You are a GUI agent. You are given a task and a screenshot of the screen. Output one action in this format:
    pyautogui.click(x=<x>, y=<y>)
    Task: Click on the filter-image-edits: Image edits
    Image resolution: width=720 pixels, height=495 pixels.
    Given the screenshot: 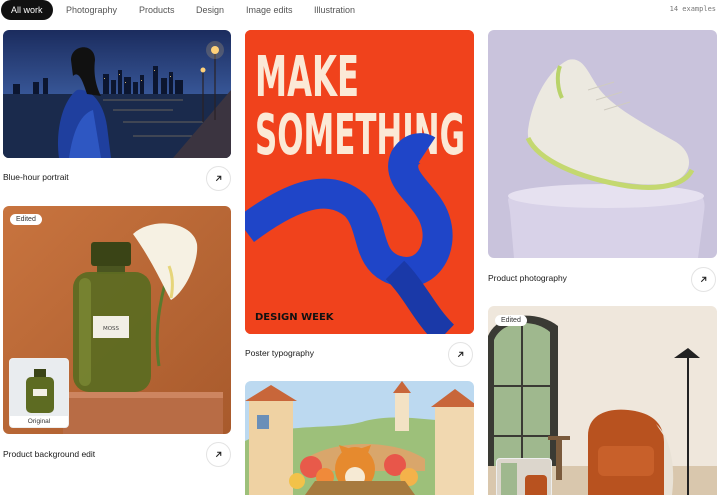 What is the action you would take?
    pyautogui.click(x=269, y=10)
    